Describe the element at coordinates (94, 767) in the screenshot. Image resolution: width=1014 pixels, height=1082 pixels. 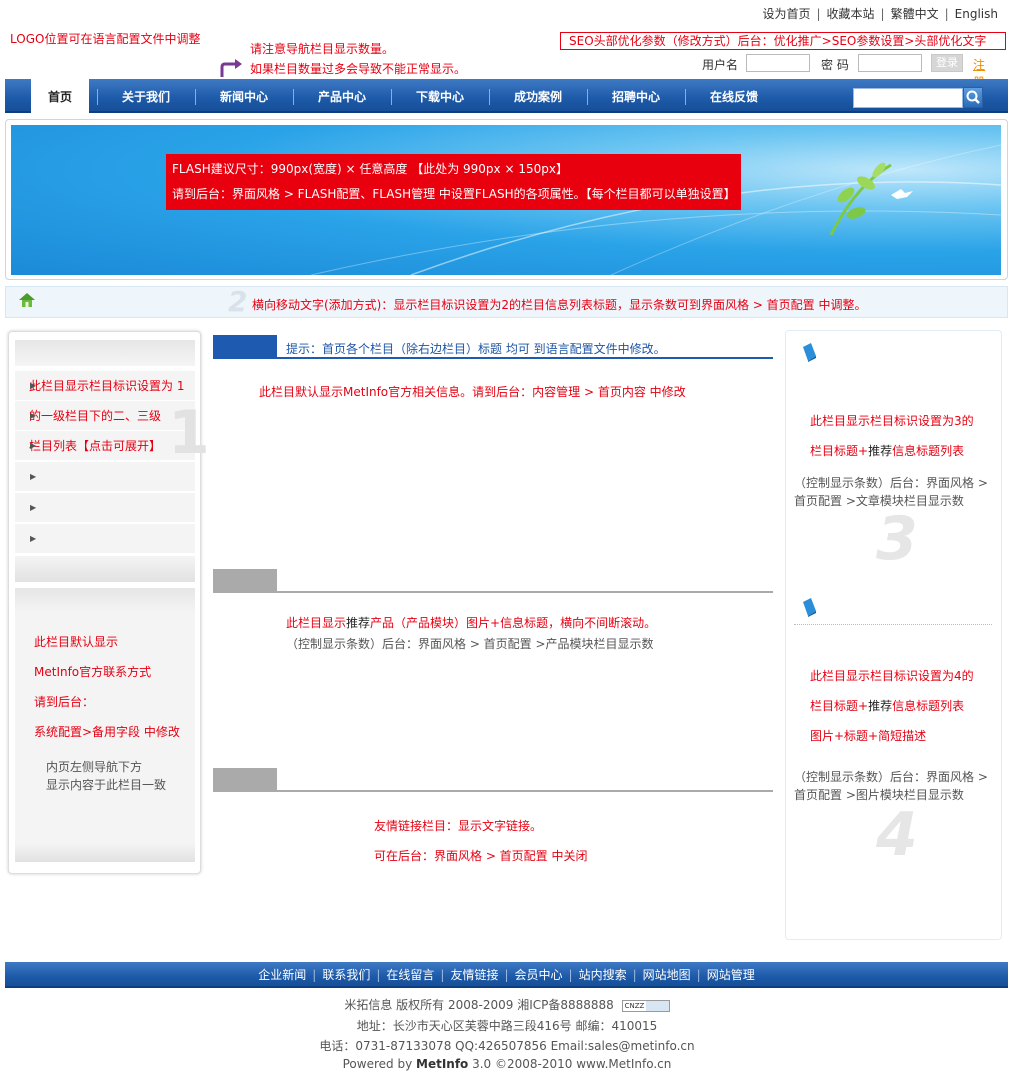
I see `contact-note: 内页左侧导航下方` at that location.